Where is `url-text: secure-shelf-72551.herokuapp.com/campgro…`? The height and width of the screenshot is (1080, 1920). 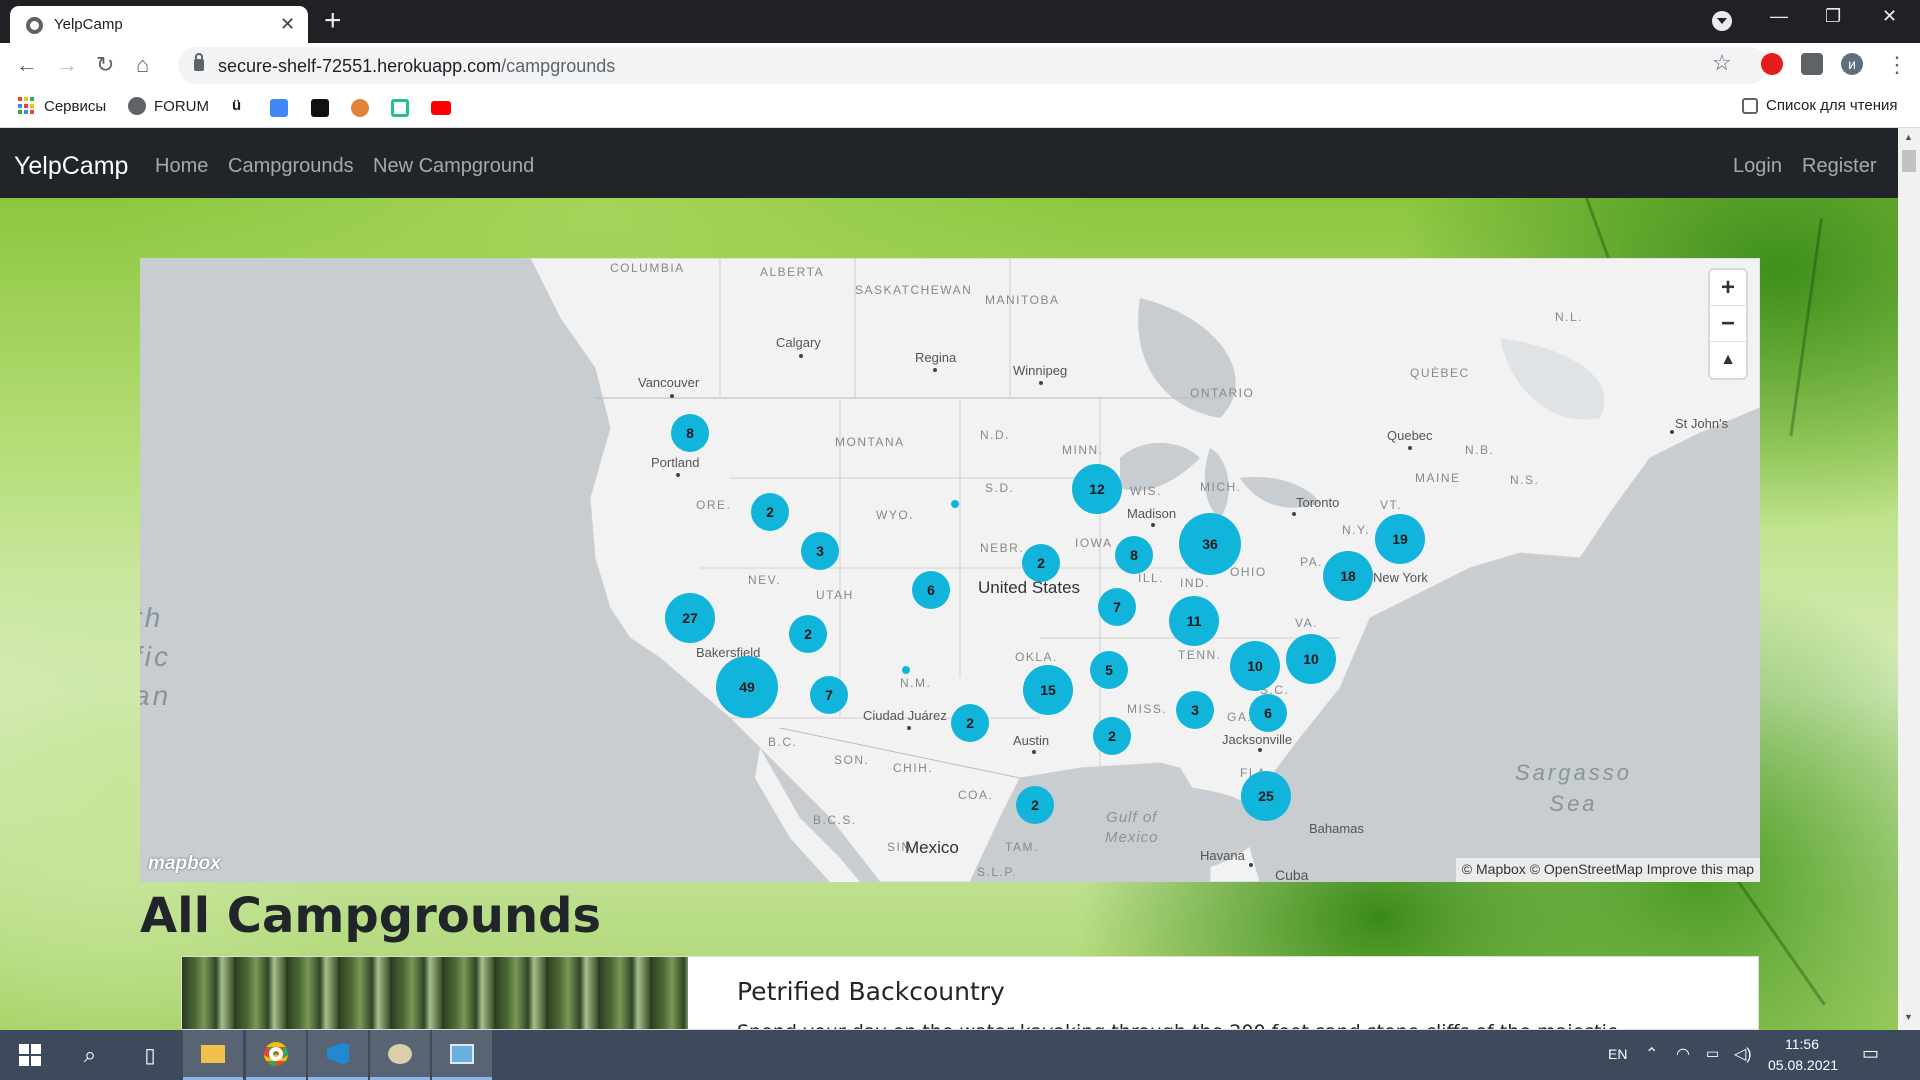 url-text: secure-shelf-72551.herokuapp.com/campgro… is located at coordinates (416, 66).